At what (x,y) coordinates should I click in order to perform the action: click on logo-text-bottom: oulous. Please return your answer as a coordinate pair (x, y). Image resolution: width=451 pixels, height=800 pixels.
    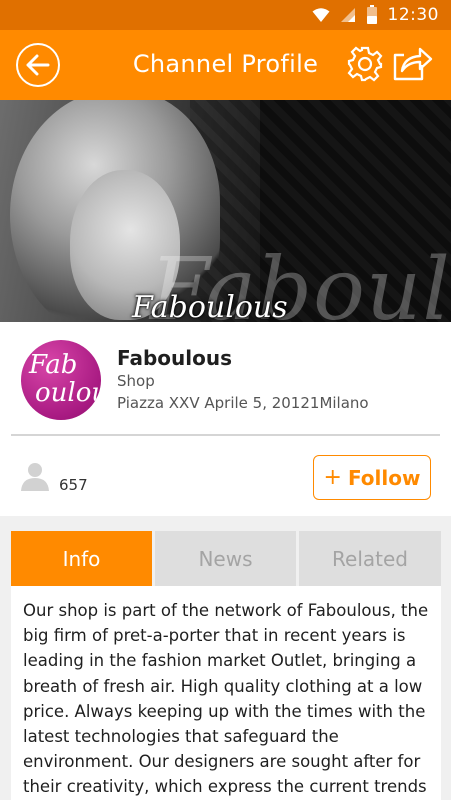
    Looking at the image, I should click on (68, 393).